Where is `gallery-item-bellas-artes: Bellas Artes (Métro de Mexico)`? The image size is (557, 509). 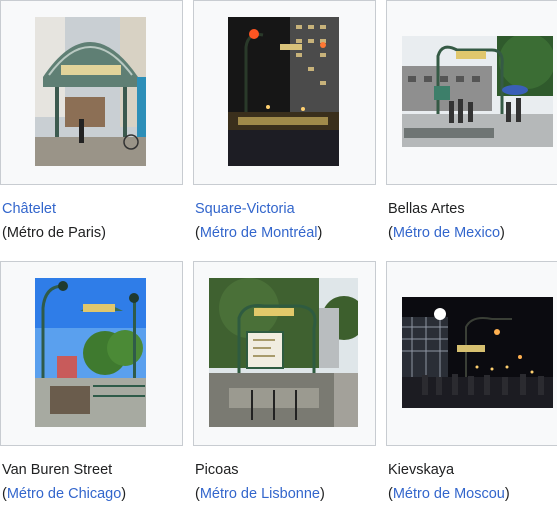 gallery-item-bellas-artes: Bellas Artes (Métro de Mexico) is located at coordinates (471, 123).